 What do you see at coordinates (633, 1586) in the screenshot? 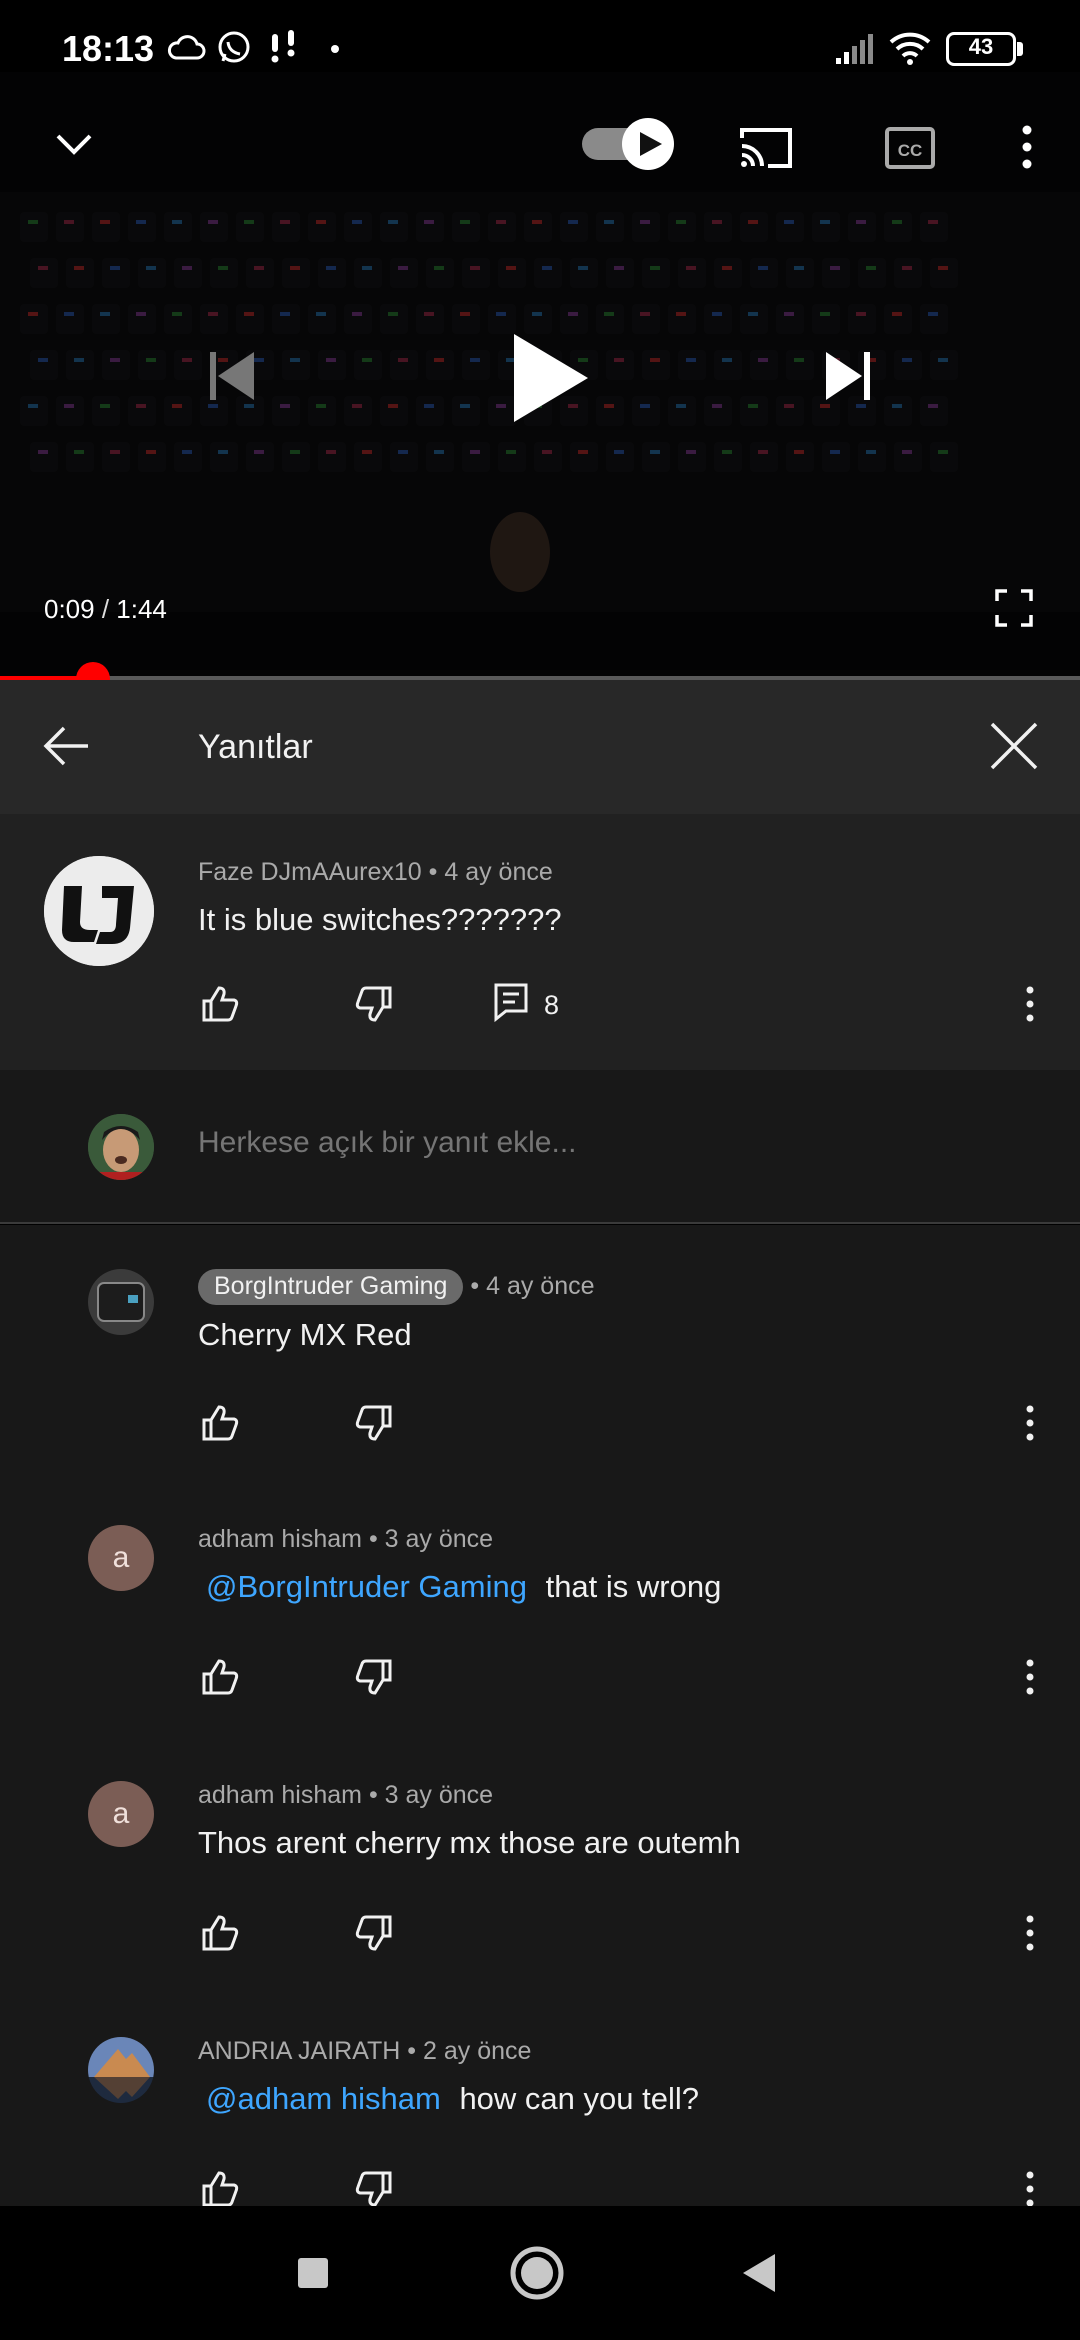
I see `reply-body: that is wrong` at bounding box center [633, 1586].